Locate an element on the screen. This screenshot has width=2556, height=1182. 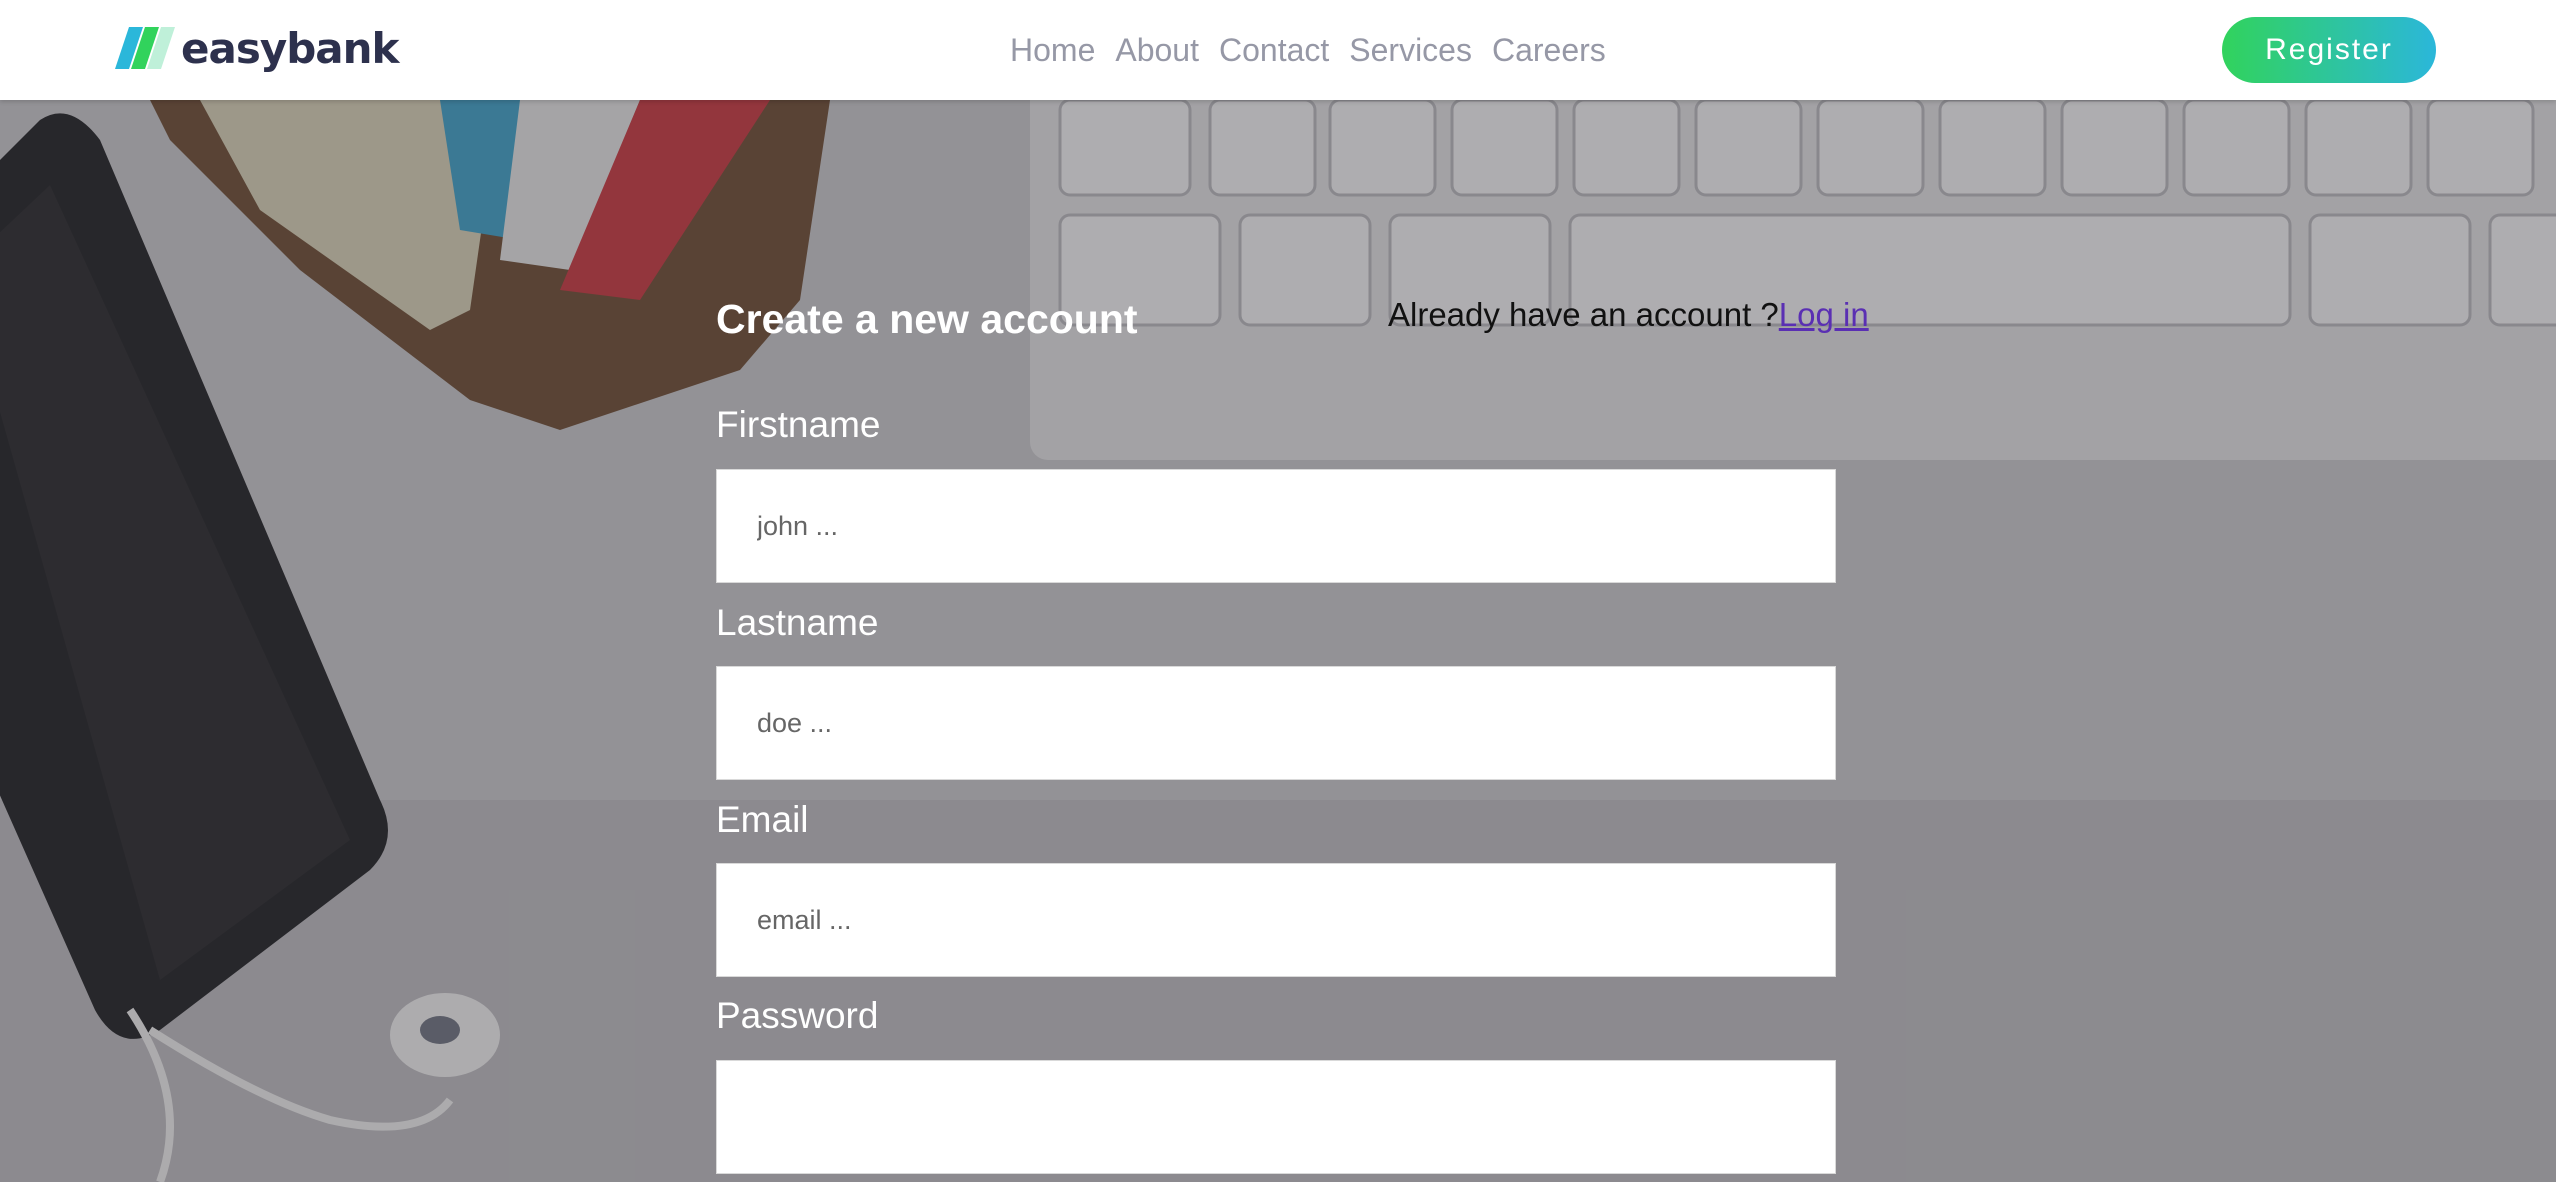
email-label: Email is located at coordinates (762, 819).